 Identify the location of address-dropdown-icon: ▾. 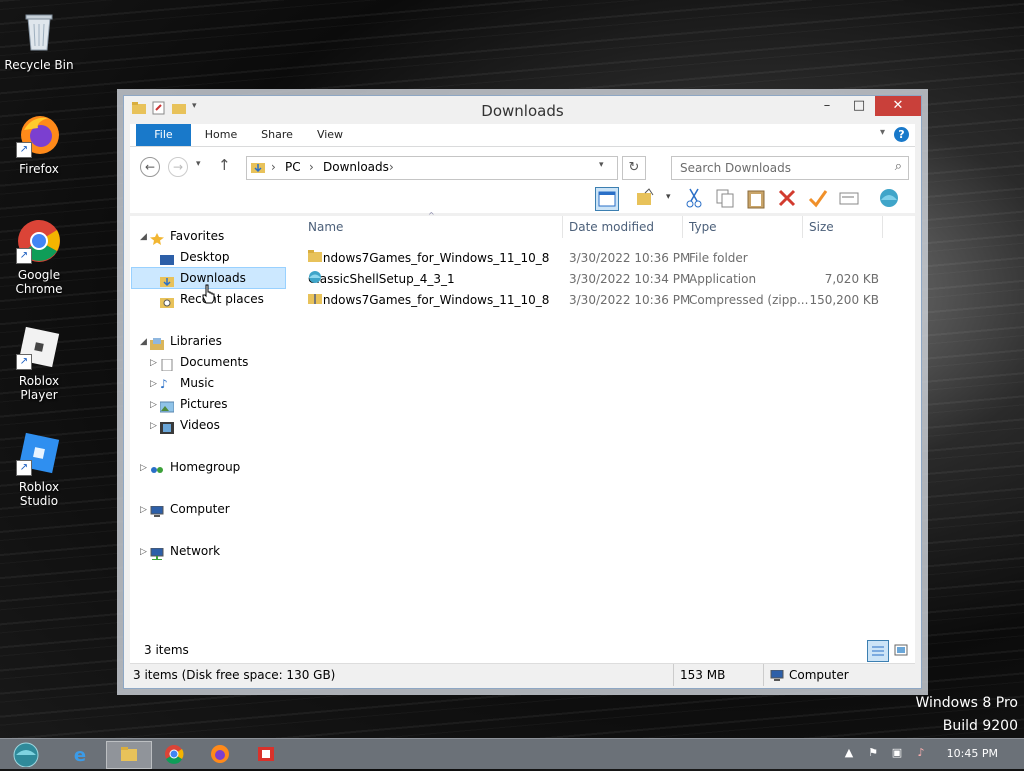
(601, 165).